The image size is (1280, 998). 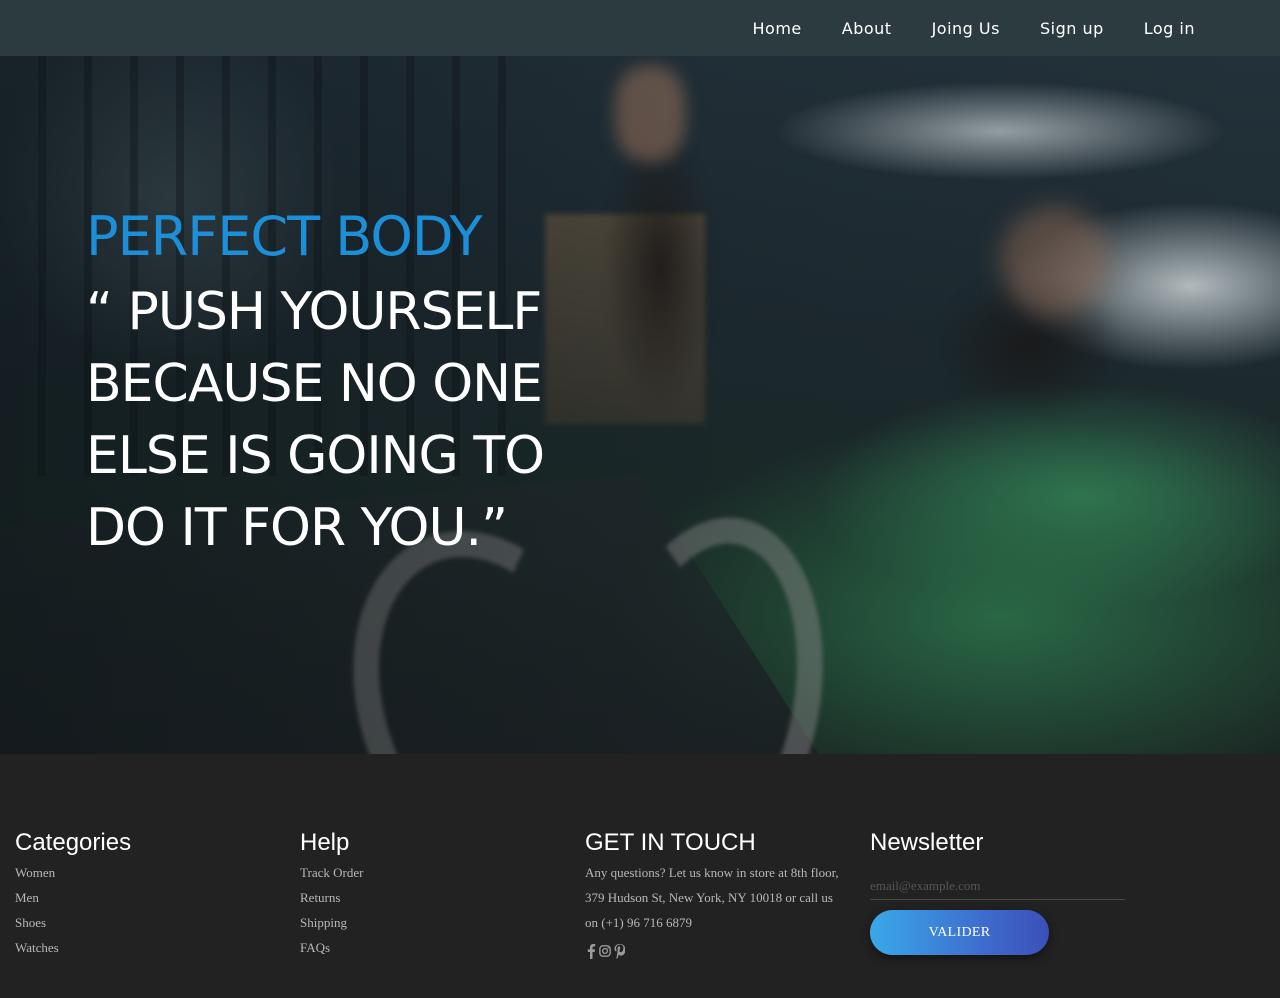 What do you see at coordinates (435, 897) in the screenshot?
I see `help-link-returns: Returns` at bounding box center [435, 897].